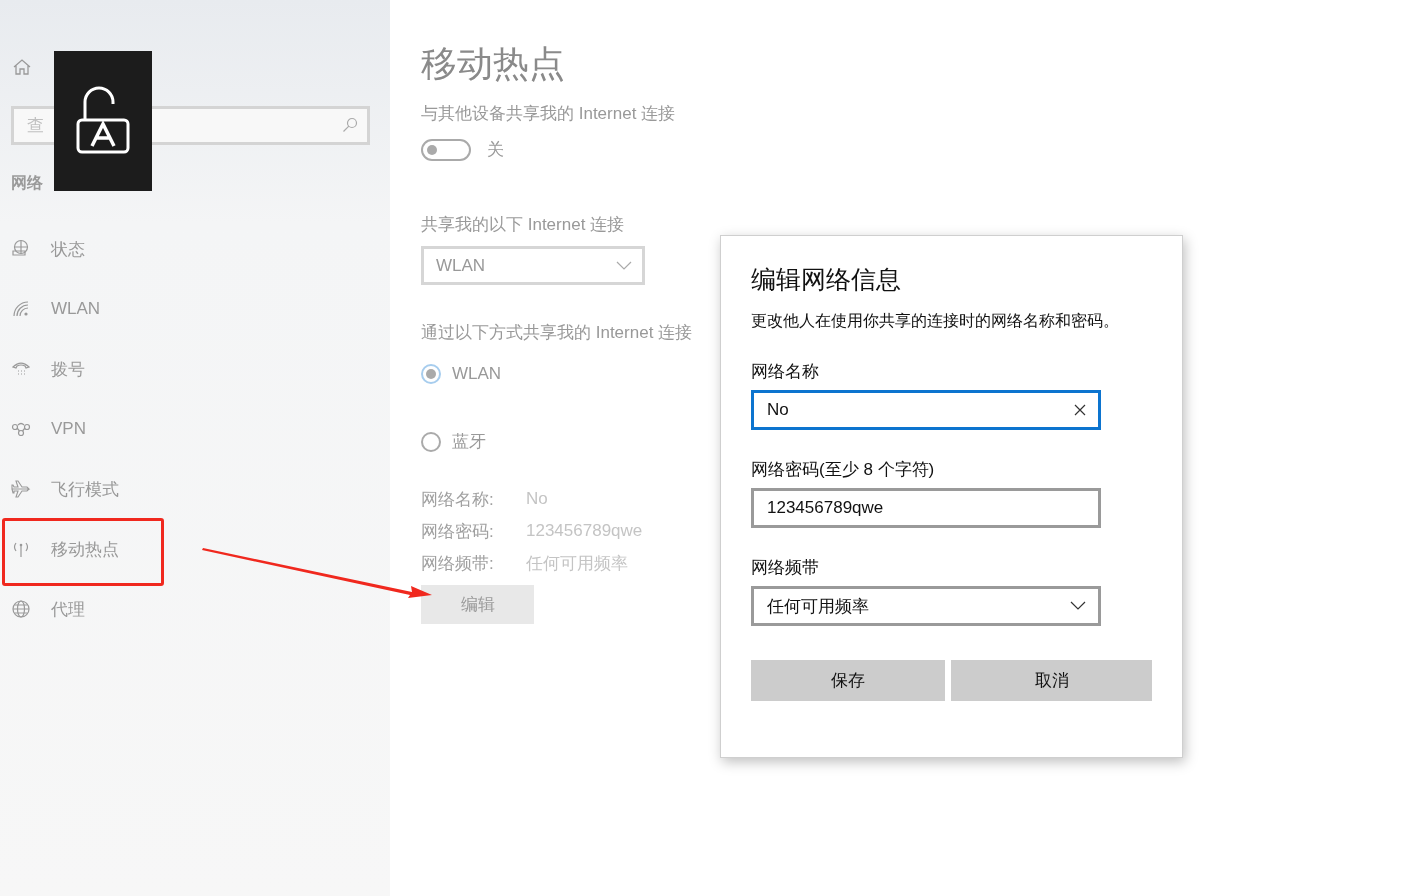 This screenshot has height=896, width=1425. What do you see at coordinates (935, 321) in the screenshot?
I see `dialog-description: 更改他人在使用你共享的连接时的网络名称和密码。` at bounding box center [935, 321].